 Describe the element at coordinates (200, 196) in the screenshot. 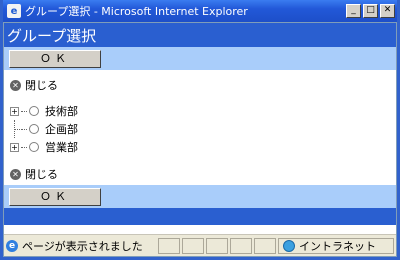

I see `bottom-ok-area: ＯＫ` at that location.